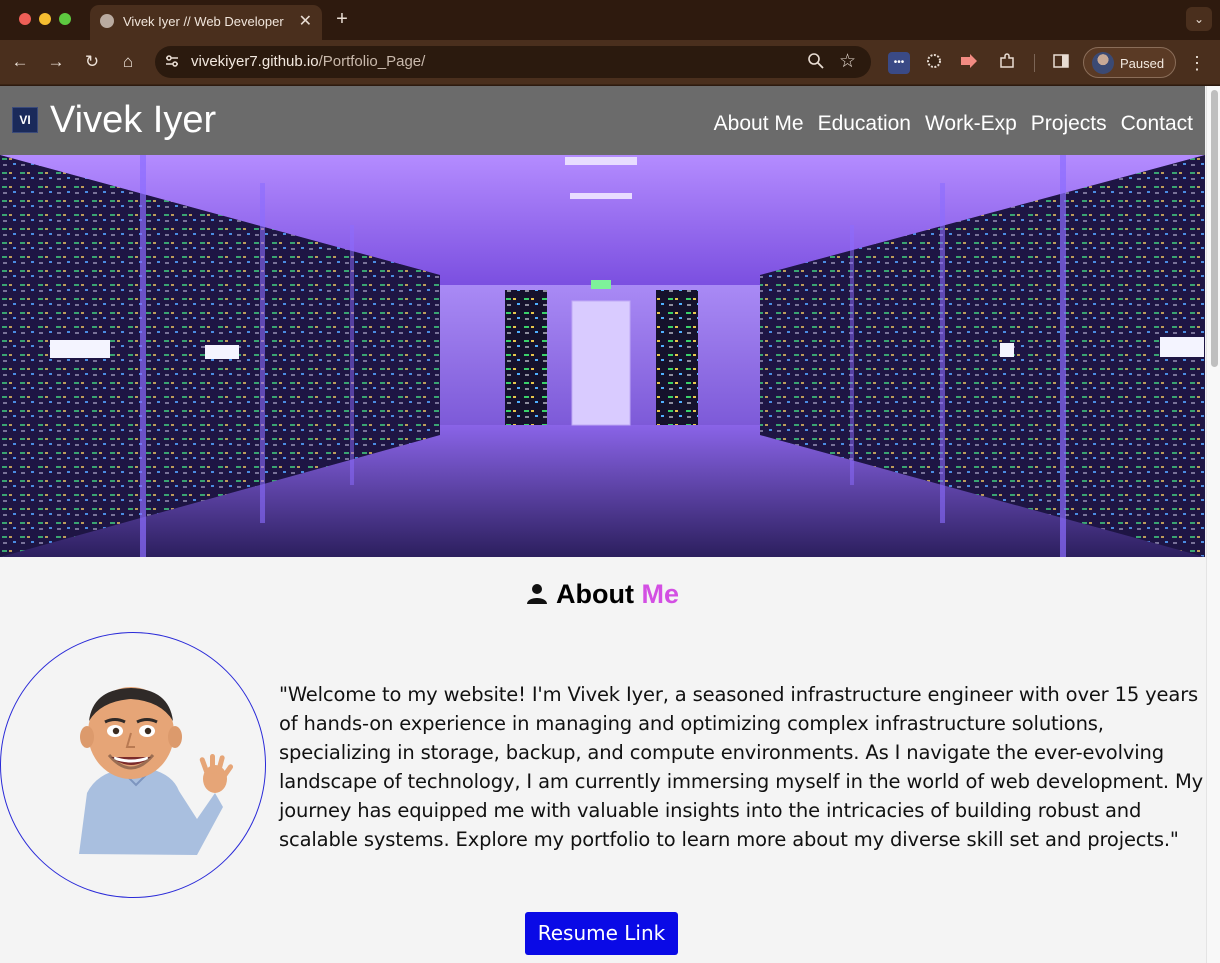  What do you see at coordinates (537, 594) in the screenshot?
I see `user-icon` at bounding box center [537, 594].